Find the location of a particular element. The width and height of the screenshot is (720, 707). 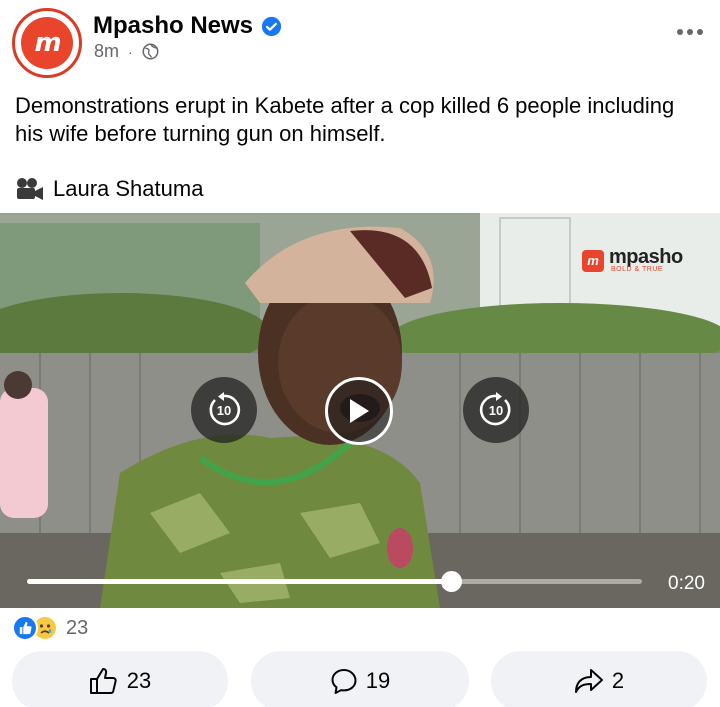

play-button is located at coordinates (359, 411).